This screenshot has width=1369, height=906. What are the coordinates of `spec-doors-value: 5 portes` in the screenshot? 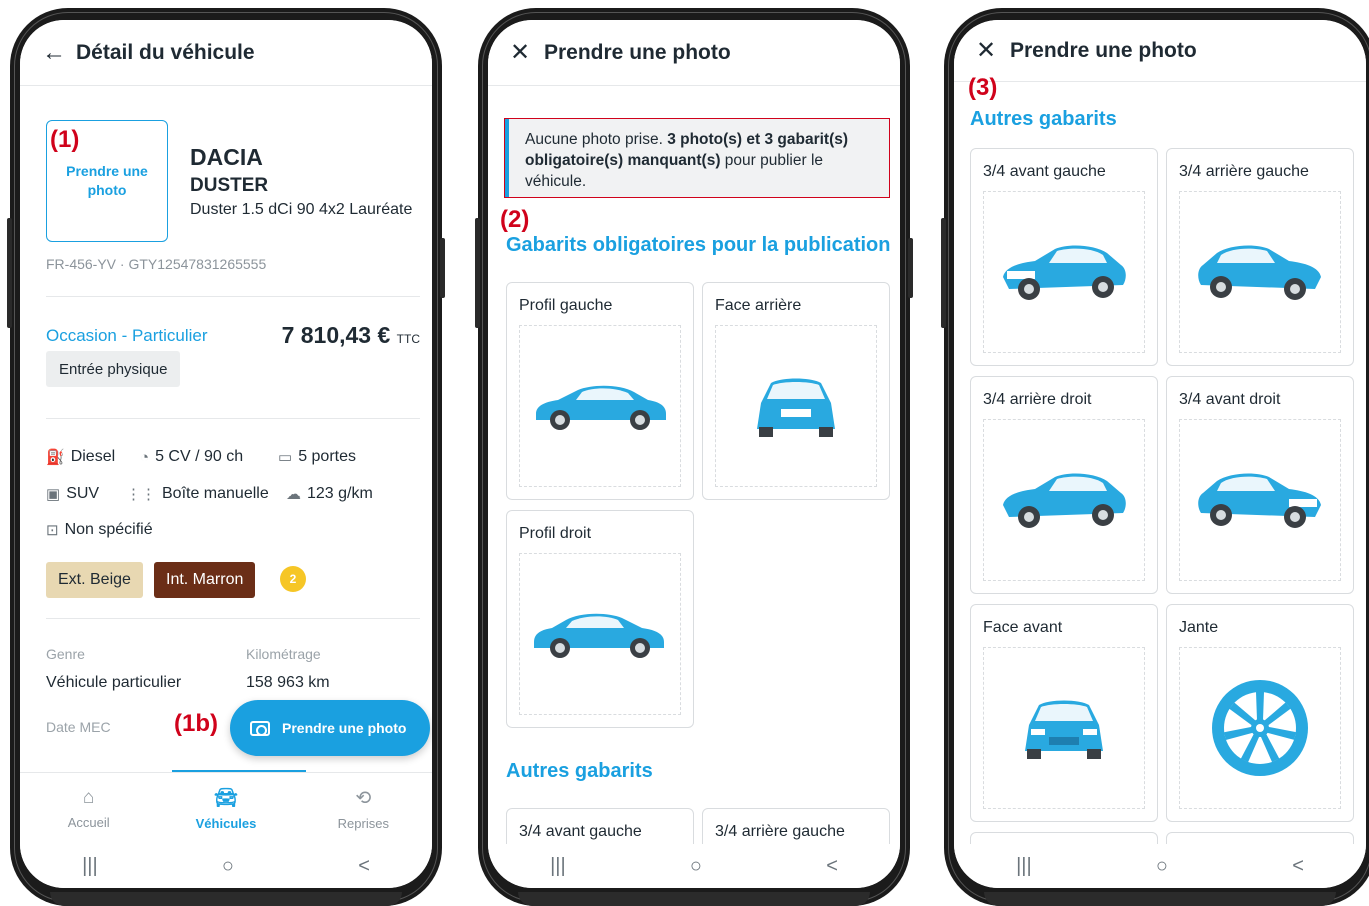 It's located at (327, 456).